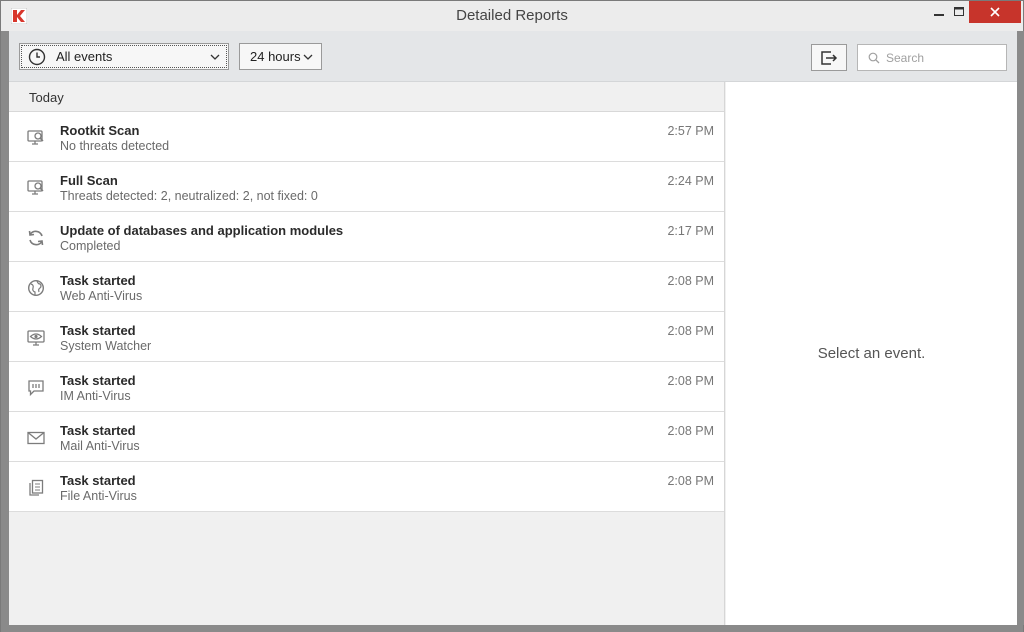  I want to click on event-subtitle: System Watcher, so click(106, 346).